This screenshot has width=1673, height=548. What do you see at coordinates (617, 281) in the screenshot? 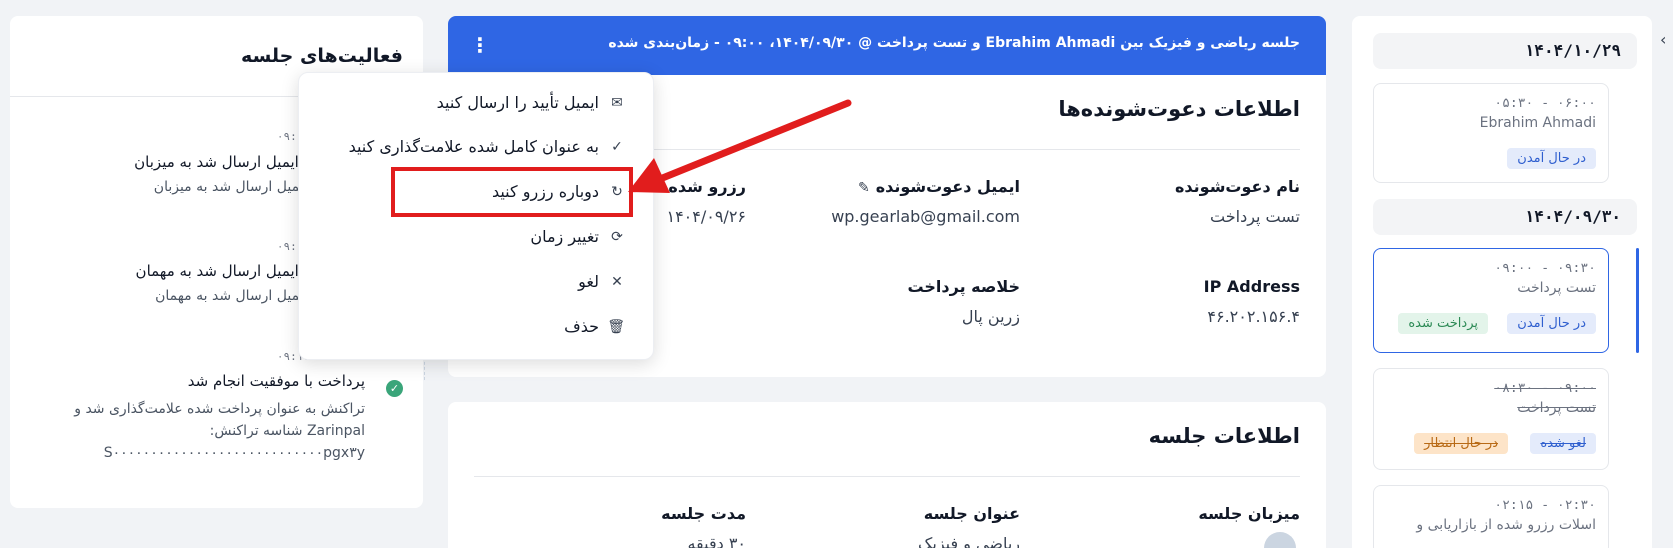
I see `close-icon: ✕` at bounding box center [617, 281].